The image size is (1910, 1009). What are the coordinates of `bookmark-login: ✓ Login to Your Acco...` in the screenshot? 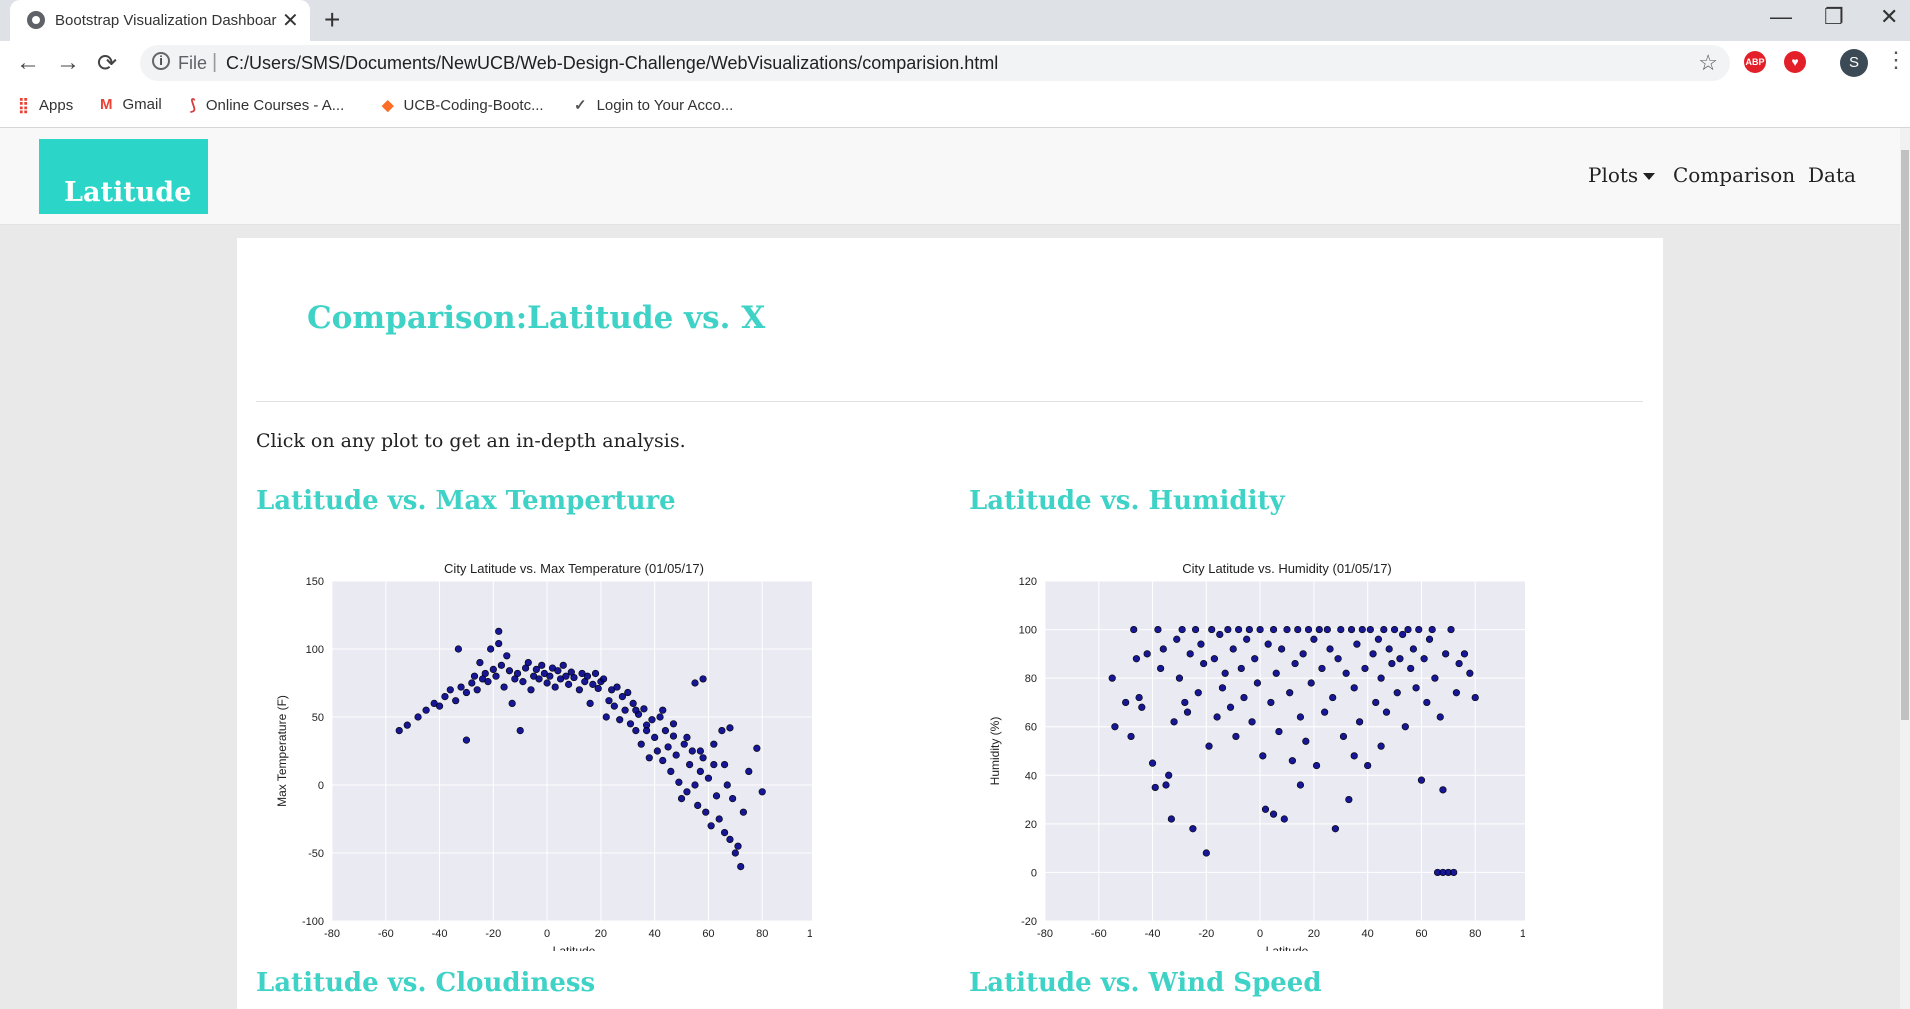 It's located at (653, 105).